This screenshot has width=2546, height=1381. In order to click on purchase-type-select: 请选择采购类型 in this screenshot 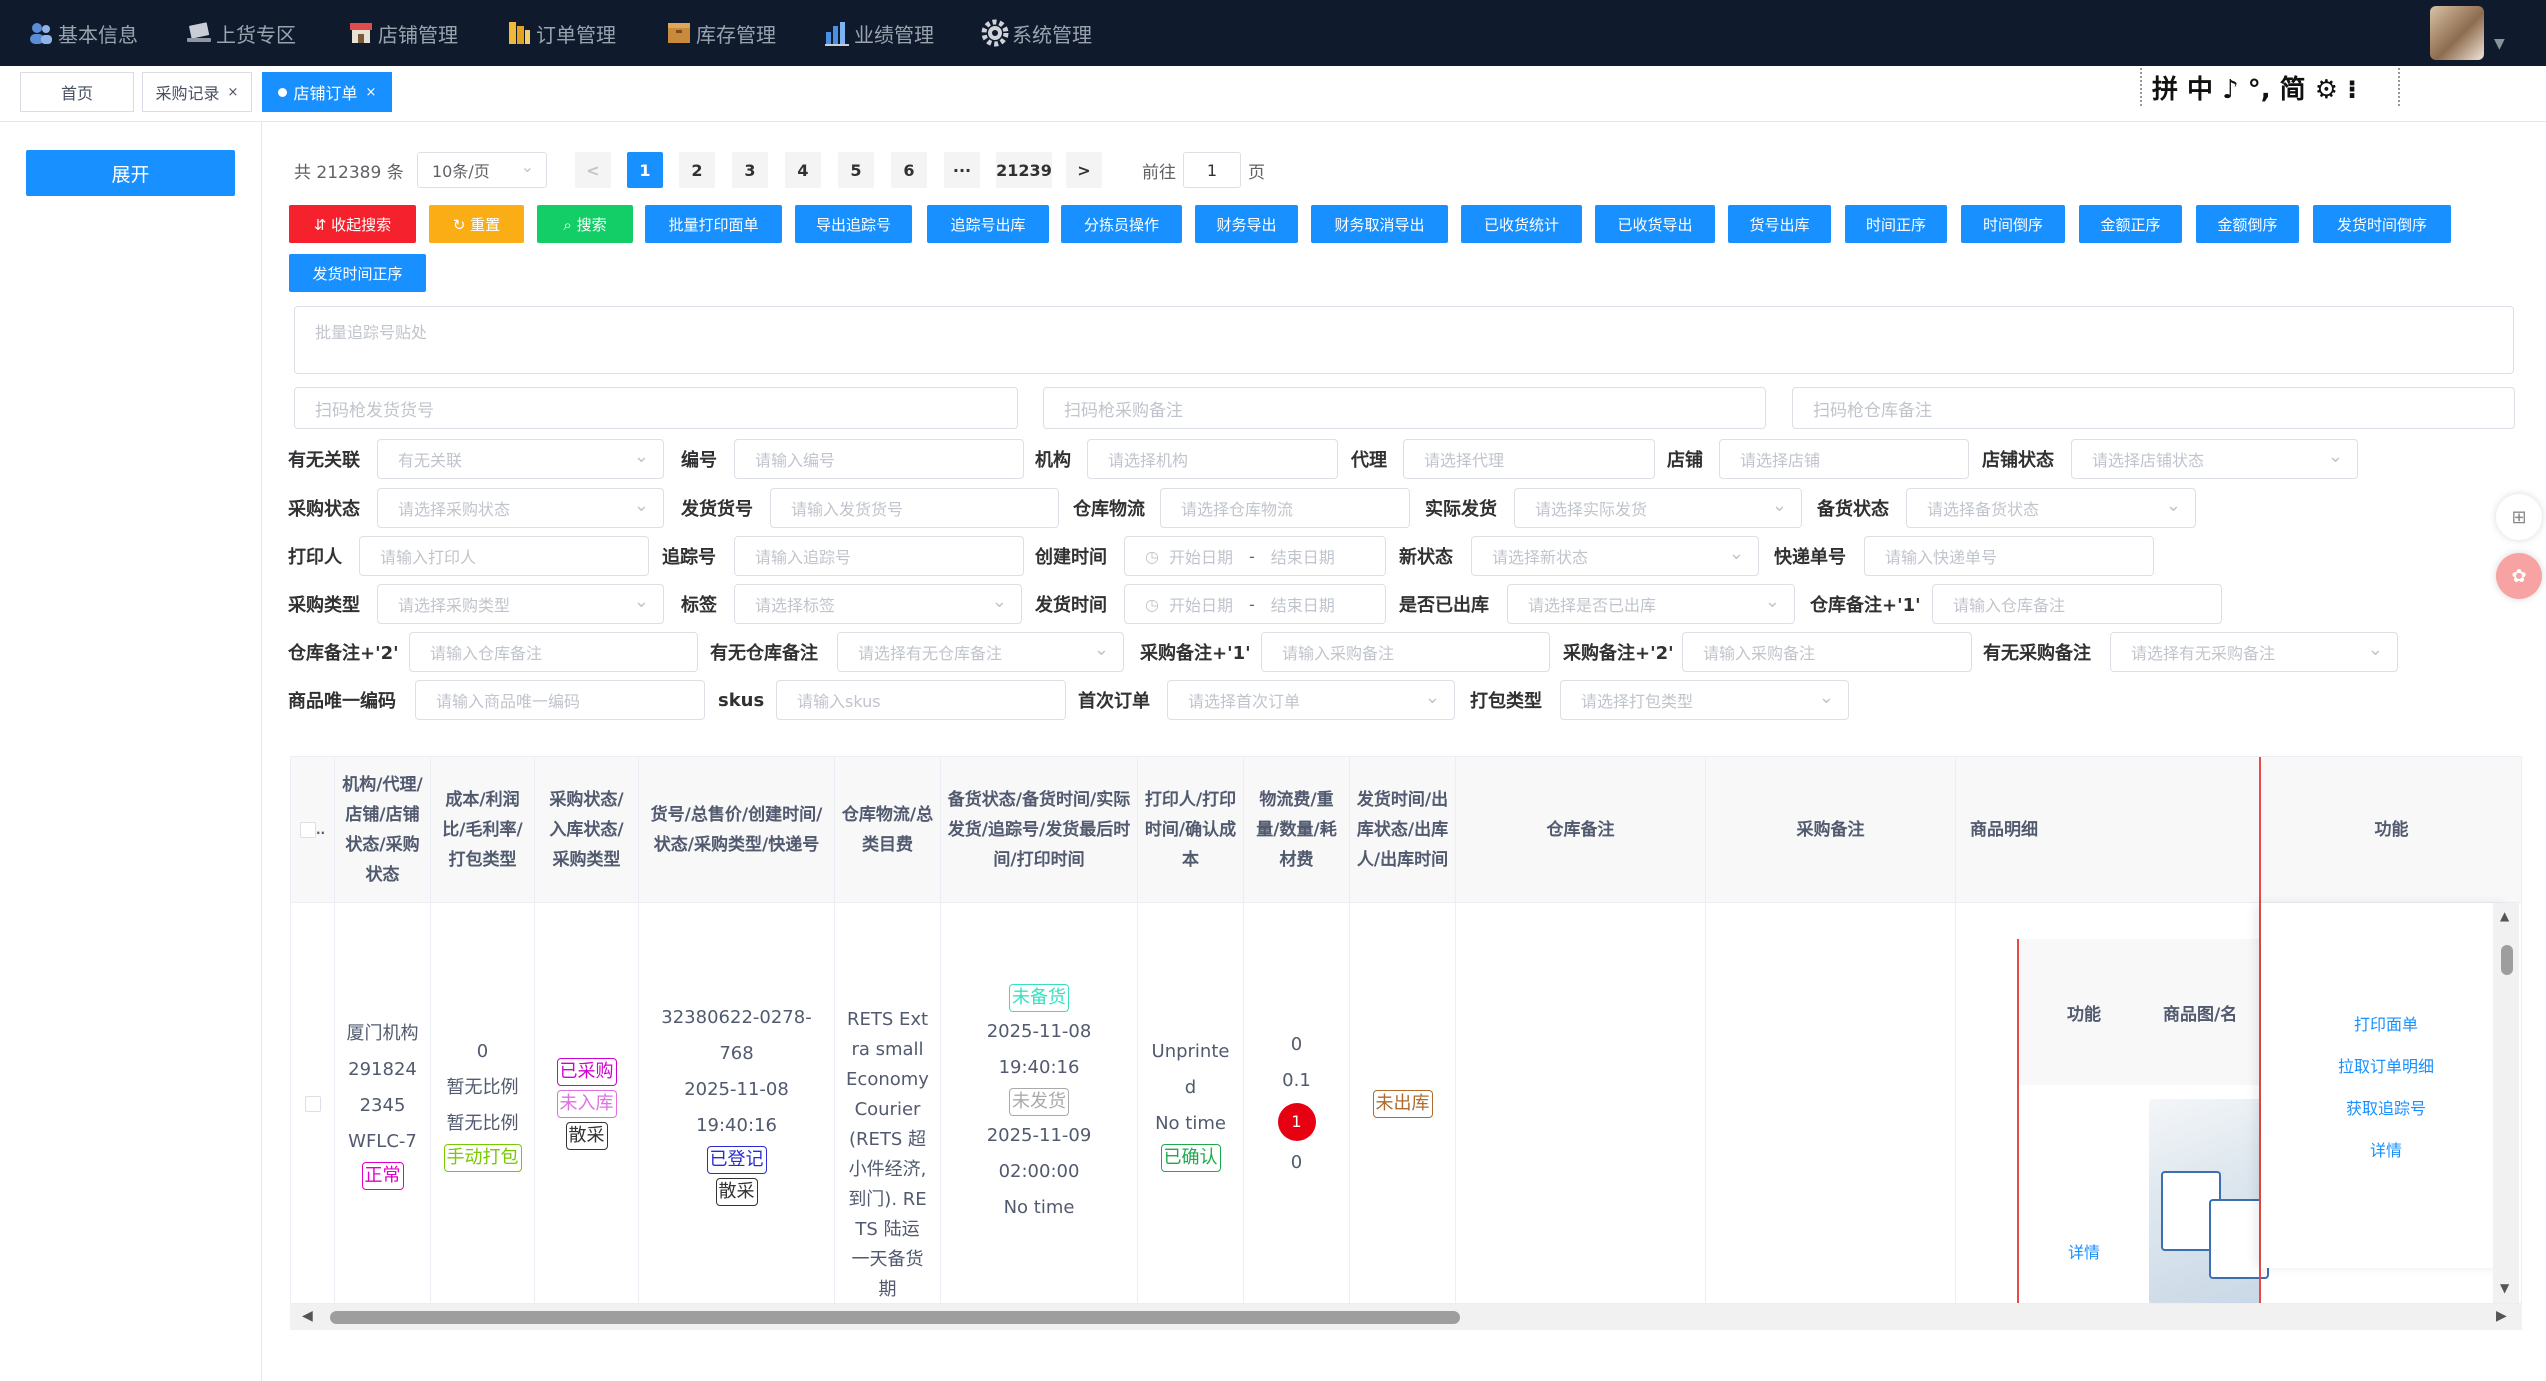, I will do `click(520, 604)`.